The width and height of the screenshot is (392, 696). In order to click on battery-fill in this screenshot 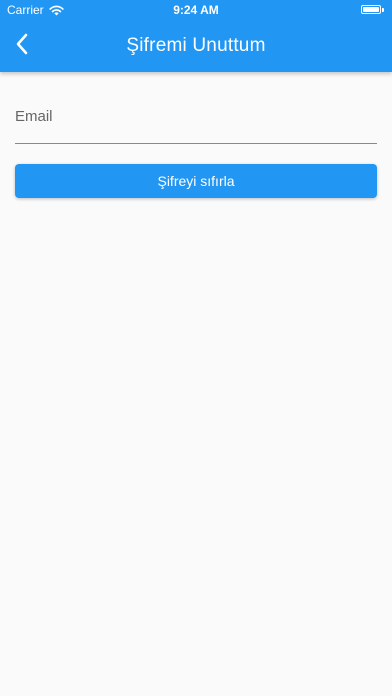, I will do `click(371, 9)`.